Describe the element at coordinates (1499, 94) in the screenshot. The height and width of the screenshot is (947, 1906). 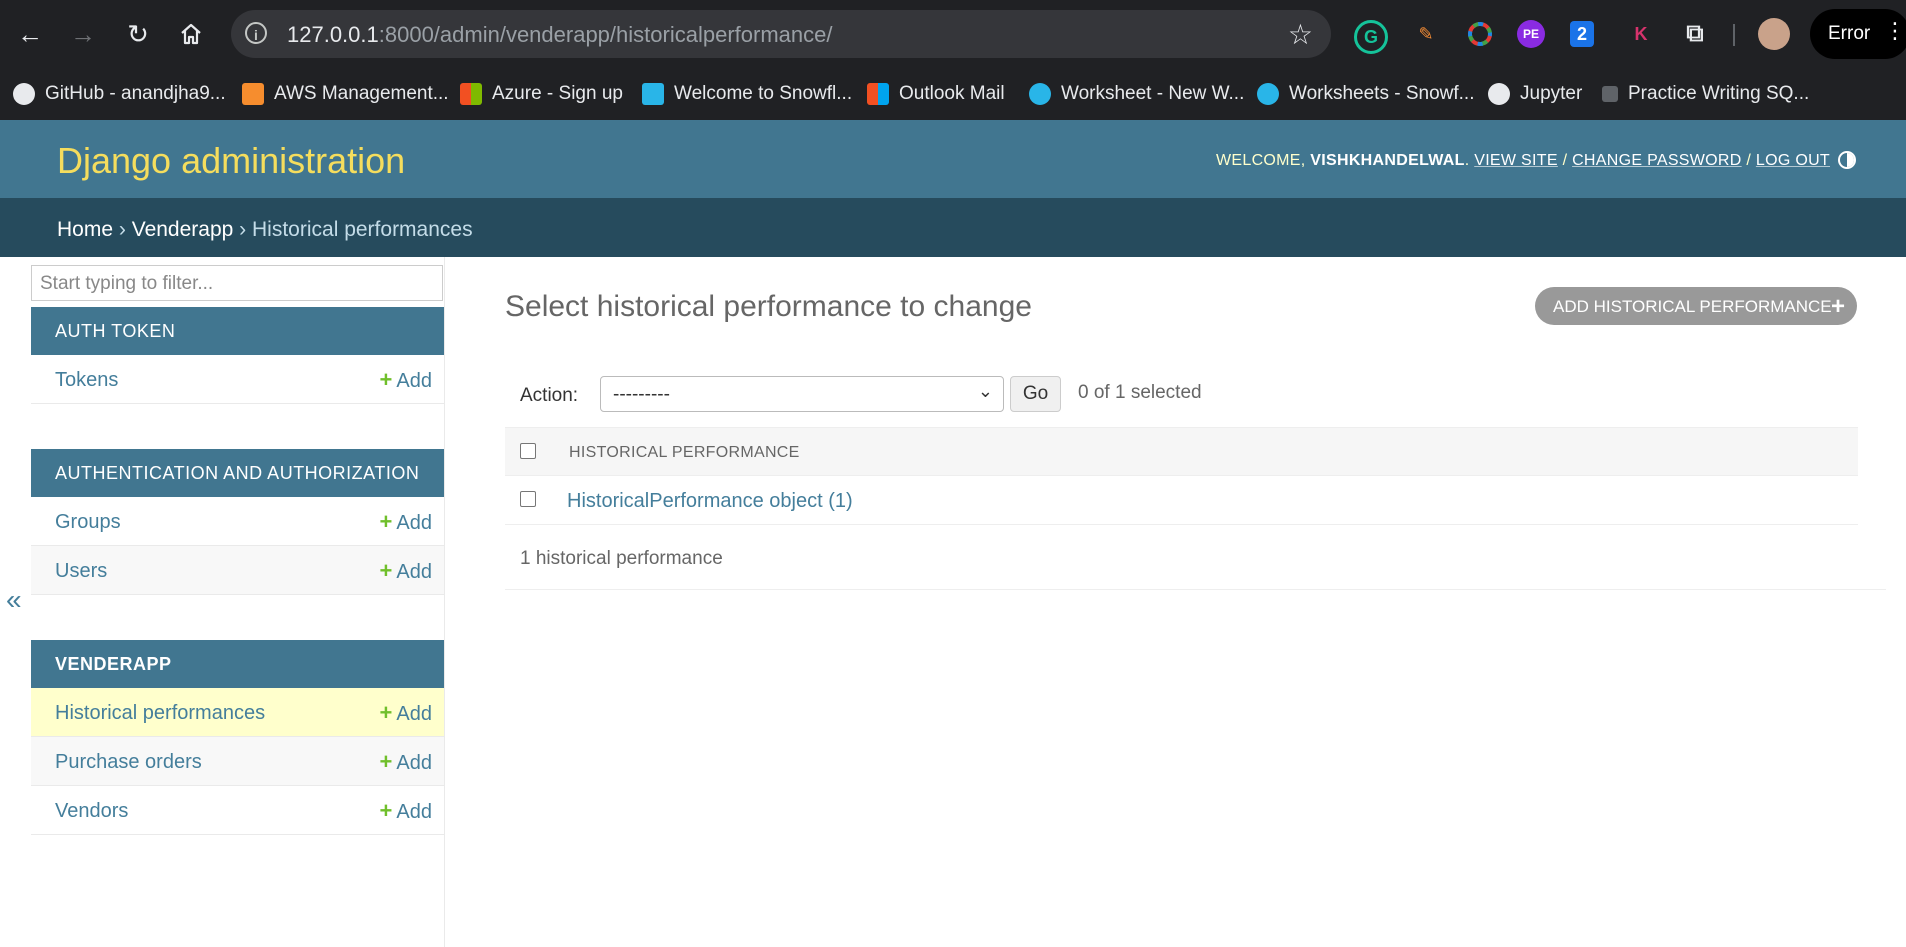
I see `globe-icon` at that location.